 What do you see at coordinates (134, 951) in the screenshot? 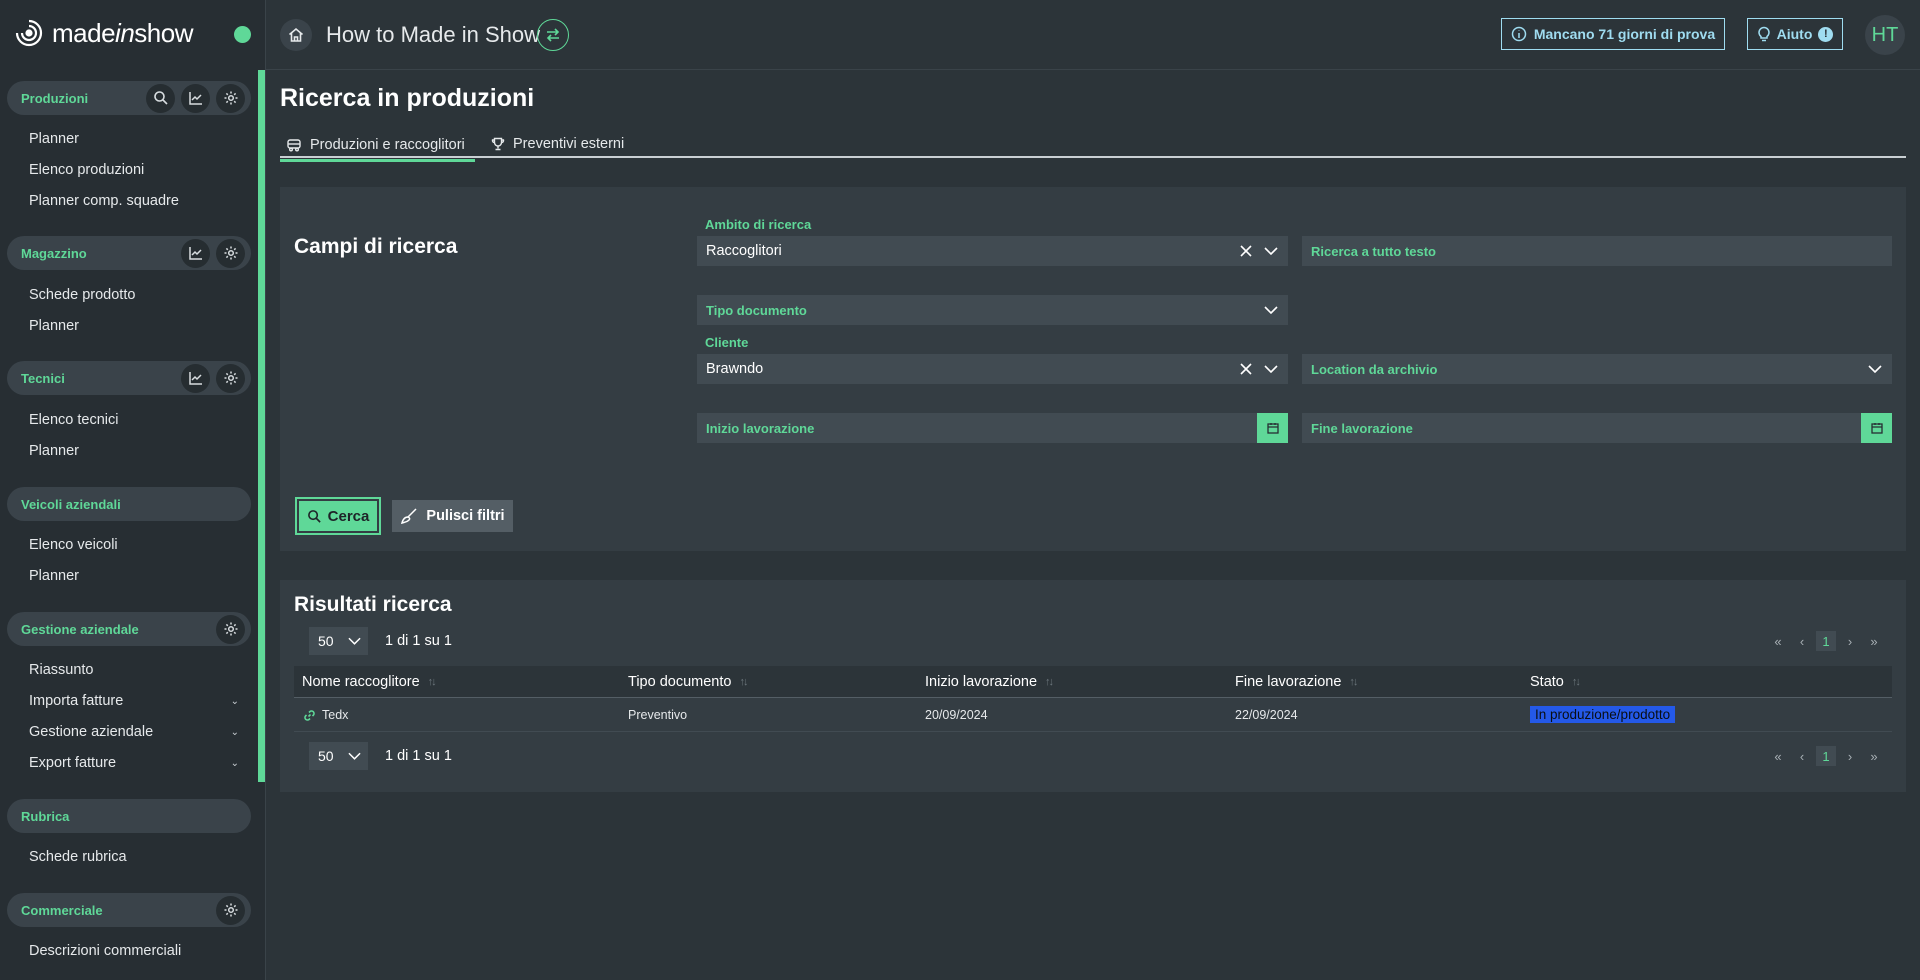
I see `sidebar-item-descrizioni-commerciali: Descrizioni commerciali` at bounding box center [134, 951].